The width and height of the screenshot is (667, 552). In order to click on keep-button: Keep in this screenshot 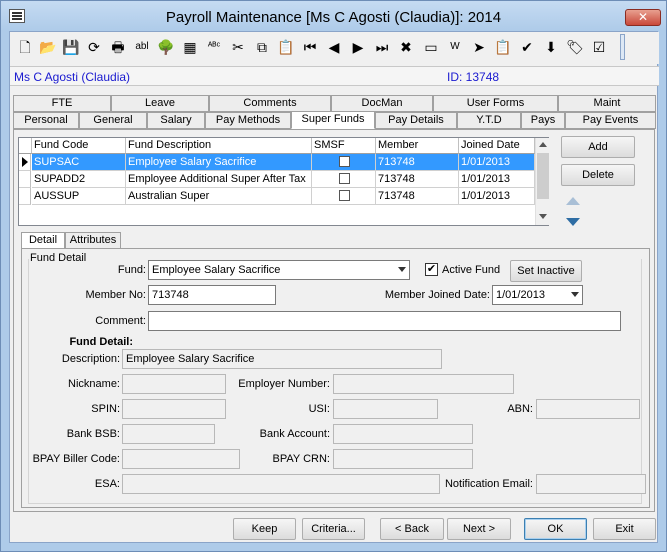, I will do `click(264, 529)`.